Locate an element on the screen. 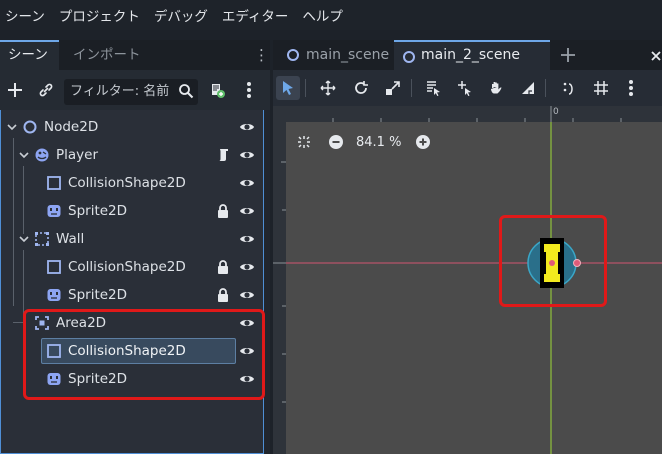 Image resolution: width=662 pixels, height=454 pixels. add-node-button is located at coordinates (15, 90).